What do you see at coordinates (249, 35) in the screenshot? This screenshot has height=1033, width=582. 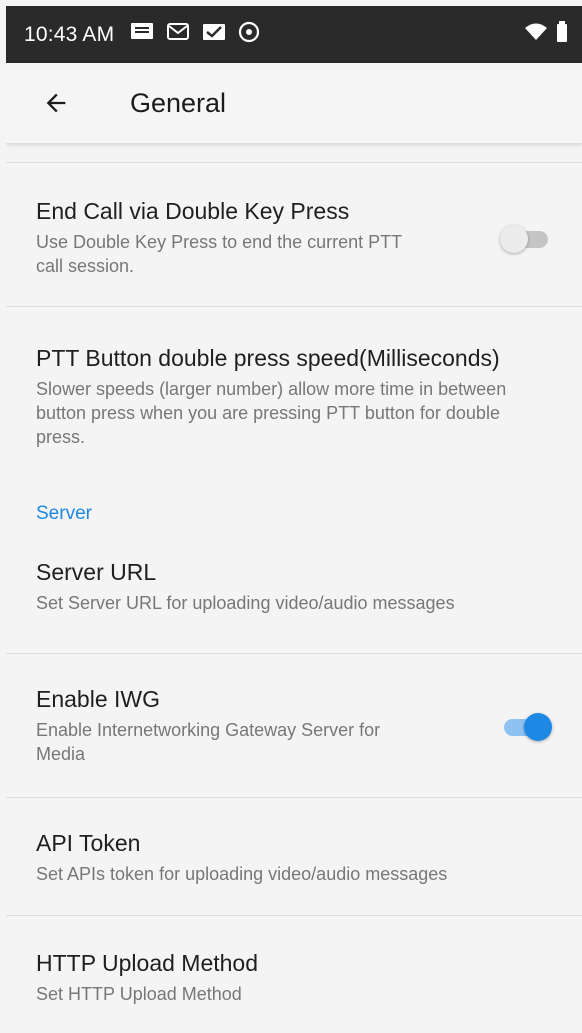 I see `sync-icon` at bounding box center [249, 35].